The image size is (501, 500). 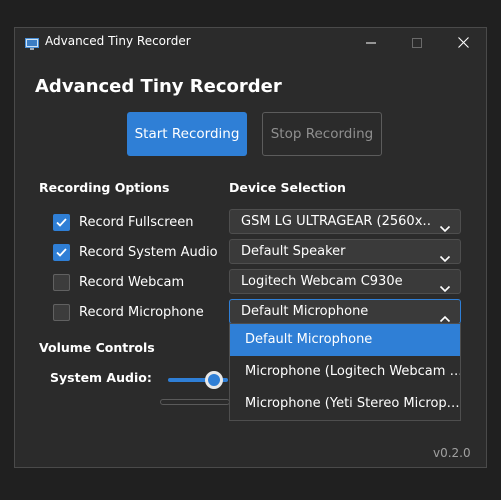 What do you see at coordinates (187, 134) in the screenshot?
I see `start-recording-button: Start Recording` at bounding box center [187, 134].